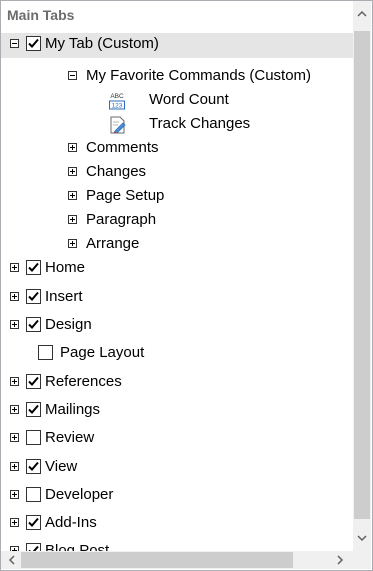 The width and height of the screenshot is (373, 571). What do you see at coordinates (45, 352) in the screenshot?
I see `checkbox-page-layout` at bounding box center [45, 352].